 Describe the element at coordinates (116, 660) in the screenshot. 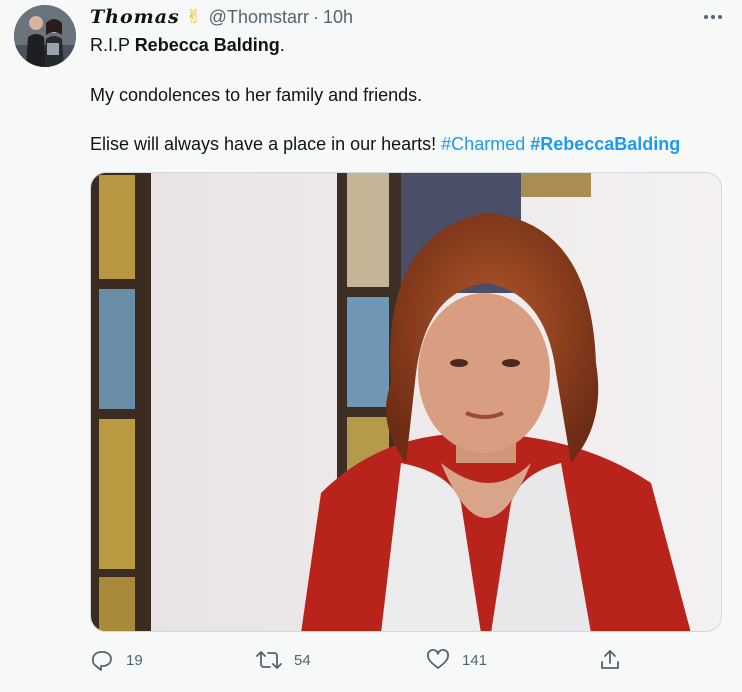

I see `reply-button: 19` at that location.